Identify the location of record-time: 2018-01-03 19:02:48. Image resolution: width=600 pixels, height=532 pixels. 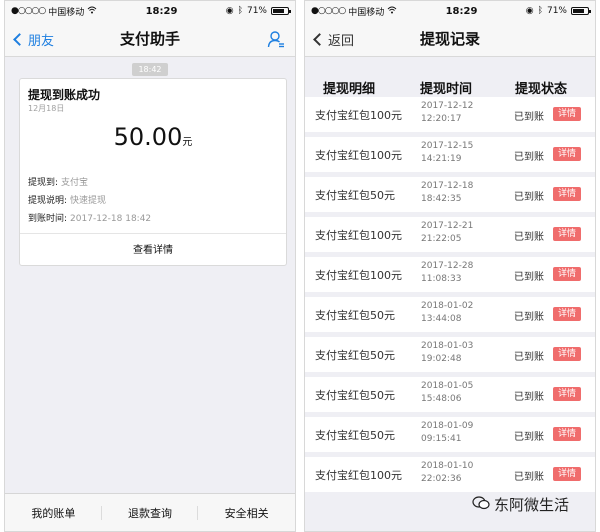
(447, 353).